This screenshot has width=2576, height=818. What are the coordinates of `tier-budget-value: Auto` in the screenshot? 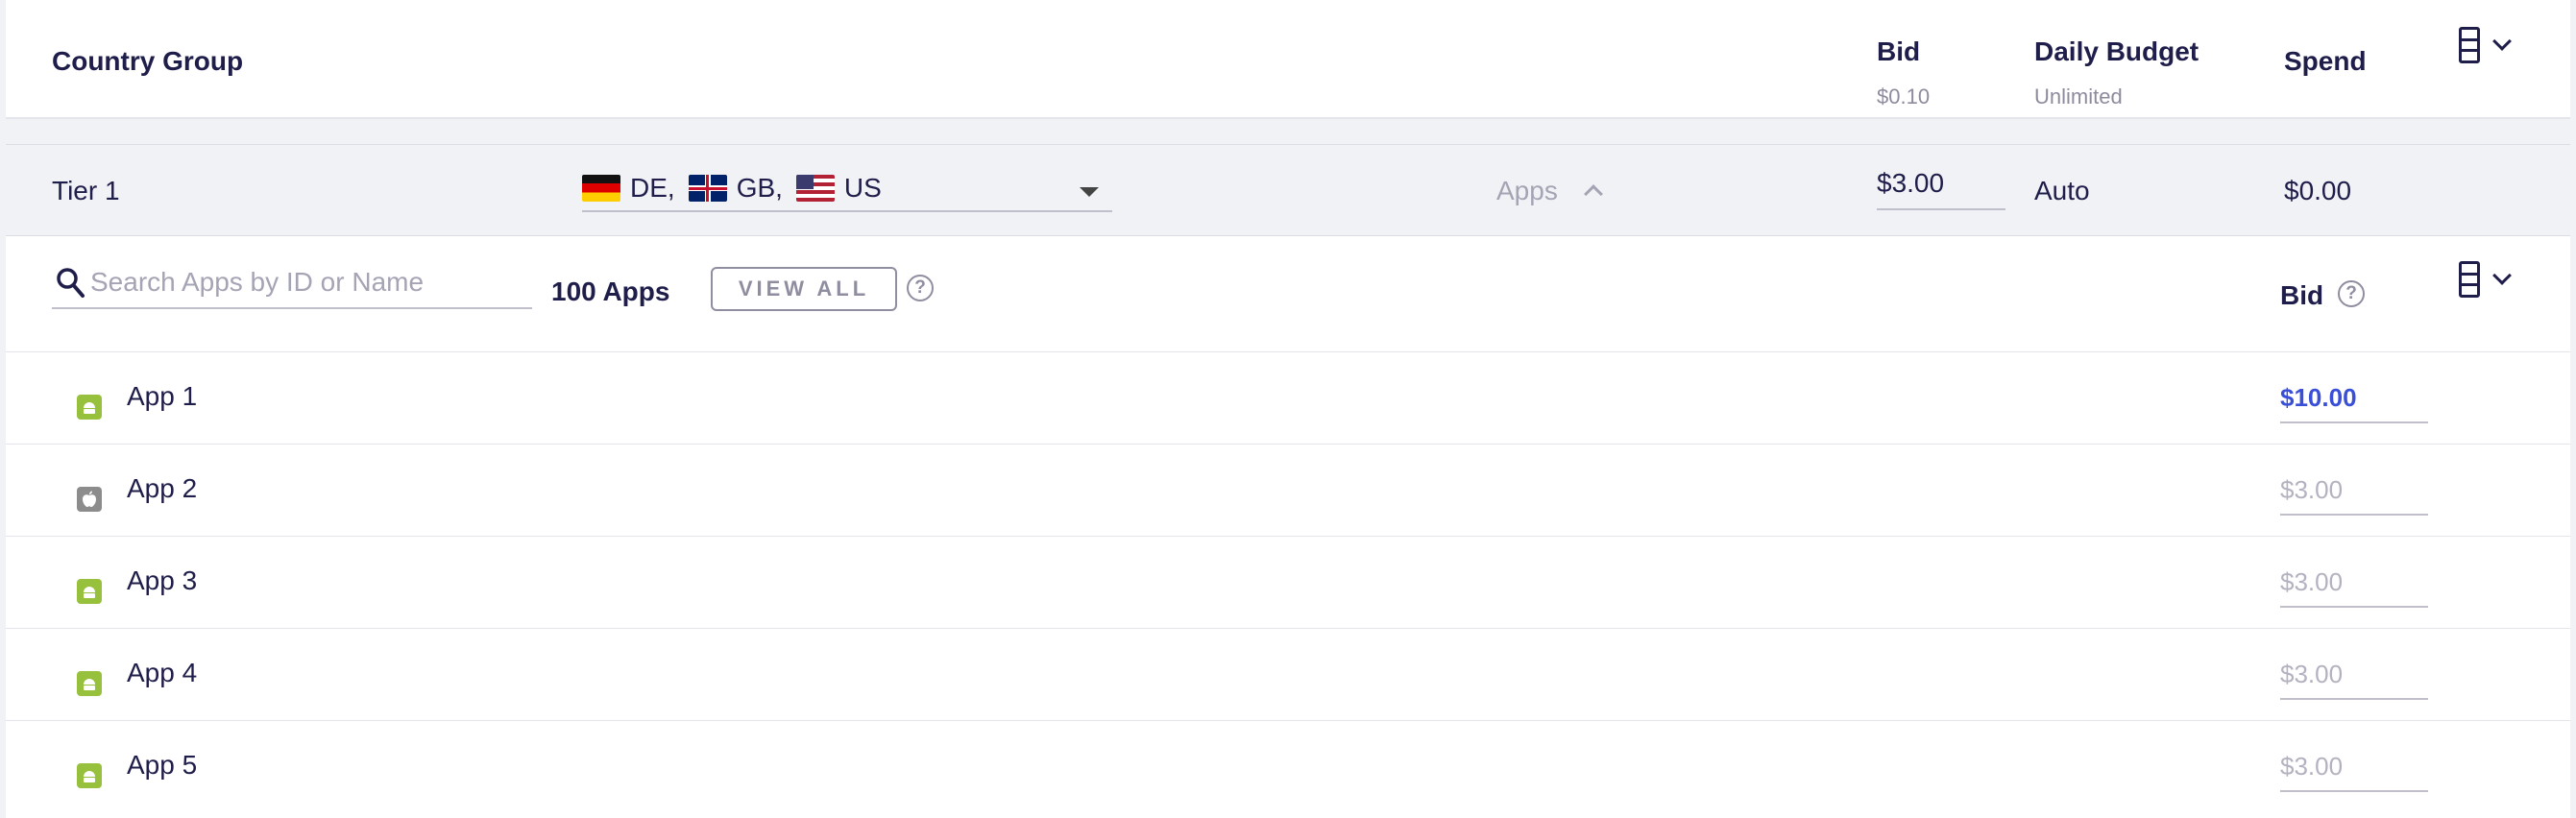 It's located at (2062, 190).